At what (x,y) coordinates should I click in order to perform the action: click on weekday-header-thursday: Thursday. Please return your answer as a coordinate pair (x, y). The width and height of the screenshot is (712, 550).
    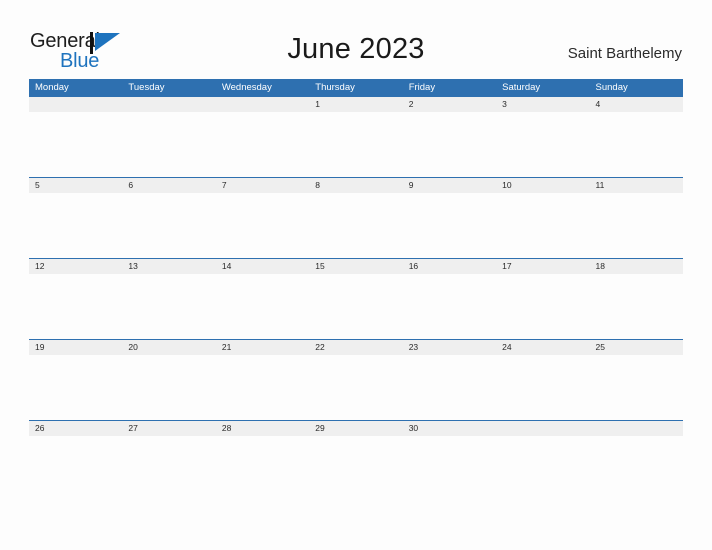
    Looking at the image, I should click on (335, 87).